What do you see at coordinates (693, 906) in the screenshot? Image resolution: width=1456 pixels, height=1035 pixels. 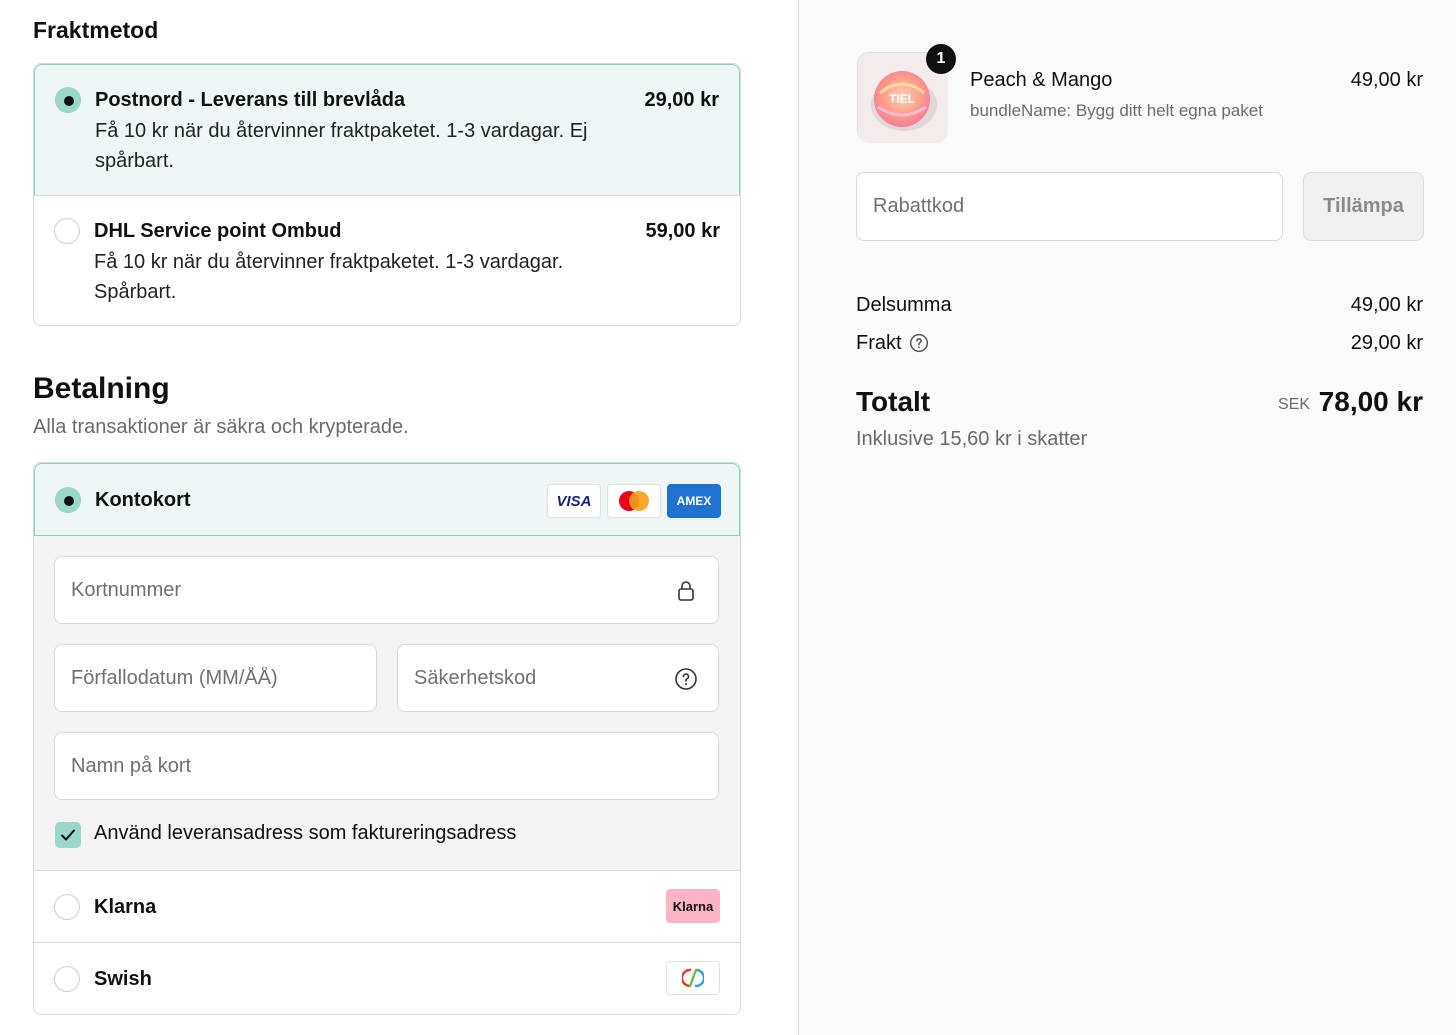 I see `klarna-logo-icon: Klarna` at bounding box center [693, 906].